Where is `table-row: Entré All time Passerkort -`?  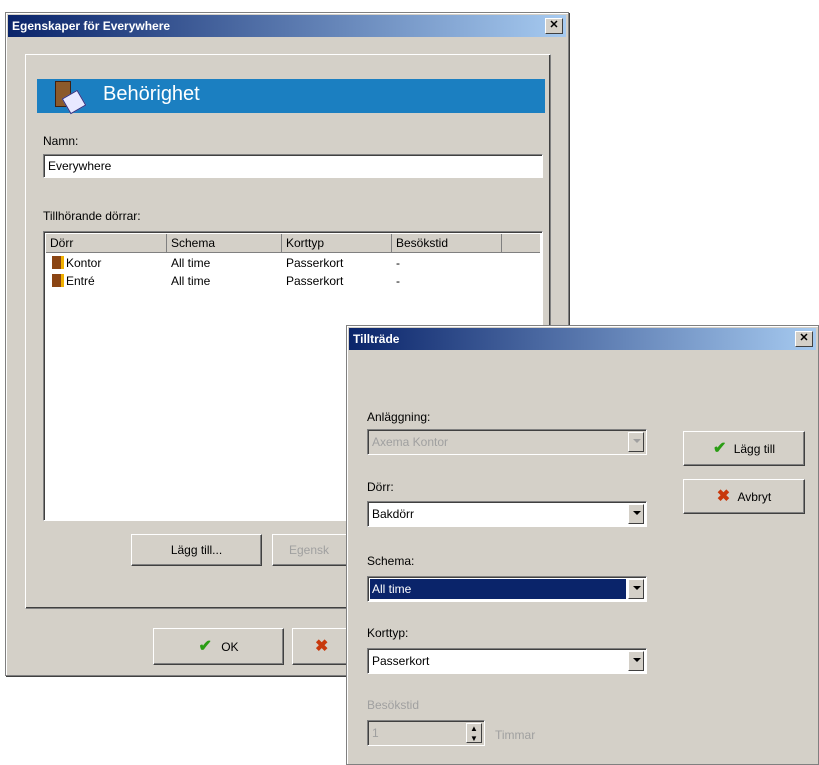 table-row: Entré All time Passerkort - is located at coordinates (293, 281).